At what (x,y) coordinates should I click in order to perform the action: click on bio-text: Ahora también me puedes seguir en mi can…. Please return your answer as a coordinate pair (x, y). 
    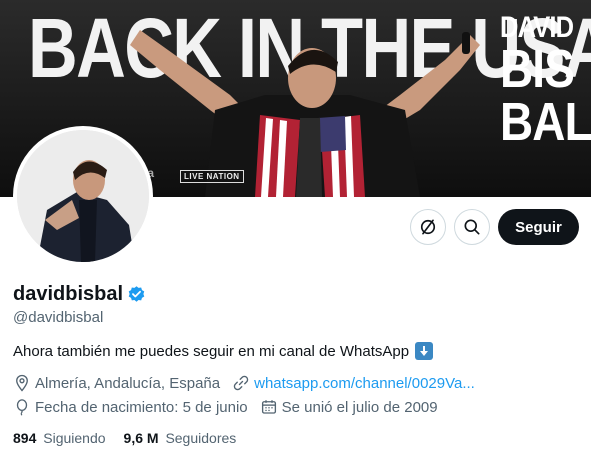
    Looking at the image, I should click on (211, 351).